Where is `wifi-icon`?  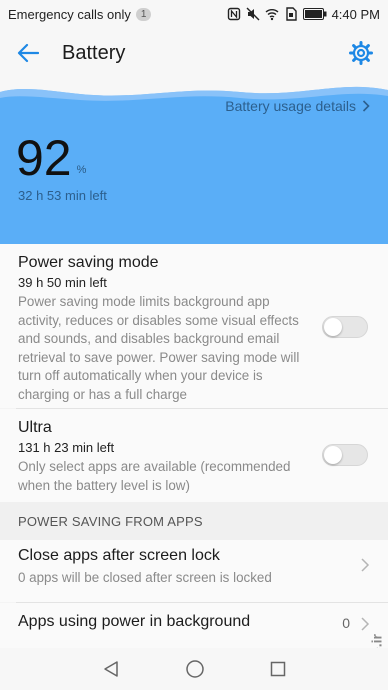
wifi-icon is located at coordinates (272, 15).